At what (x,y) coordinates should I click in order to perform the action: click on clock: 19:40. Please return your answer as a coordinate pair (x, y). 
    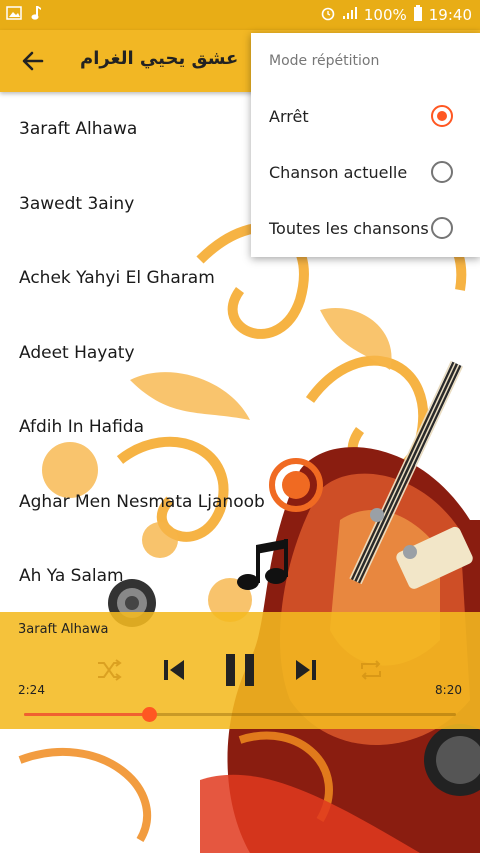
    Looking at the image, I should click on (450, 15).